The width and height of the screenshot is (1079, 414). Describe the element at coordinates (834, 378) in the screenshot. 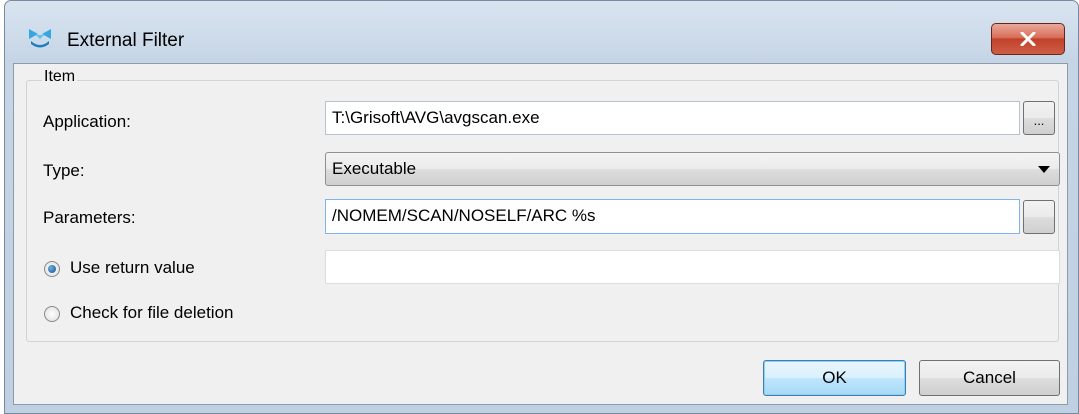

I see `ok-button: OK` at that location.